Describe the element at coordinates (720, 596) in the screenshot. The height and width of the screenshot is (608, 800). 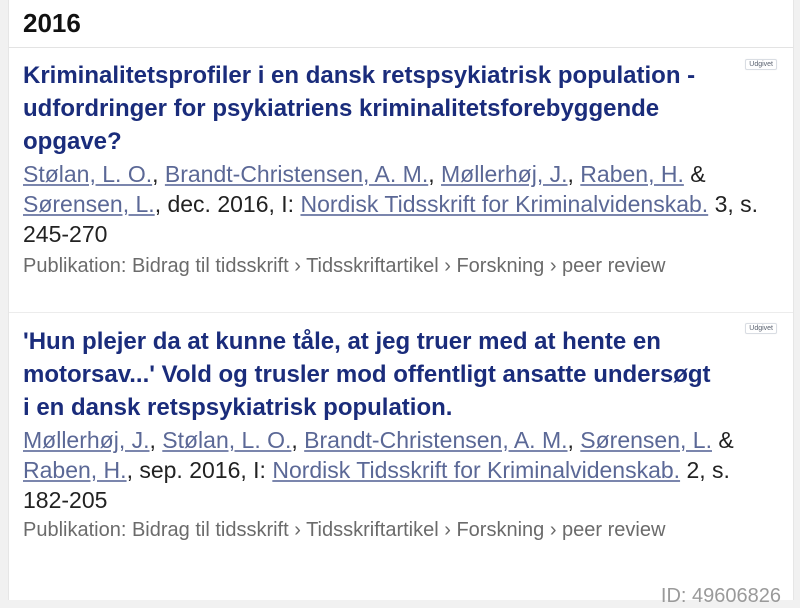
I see `publication-id: ID: 49606826` at that location.